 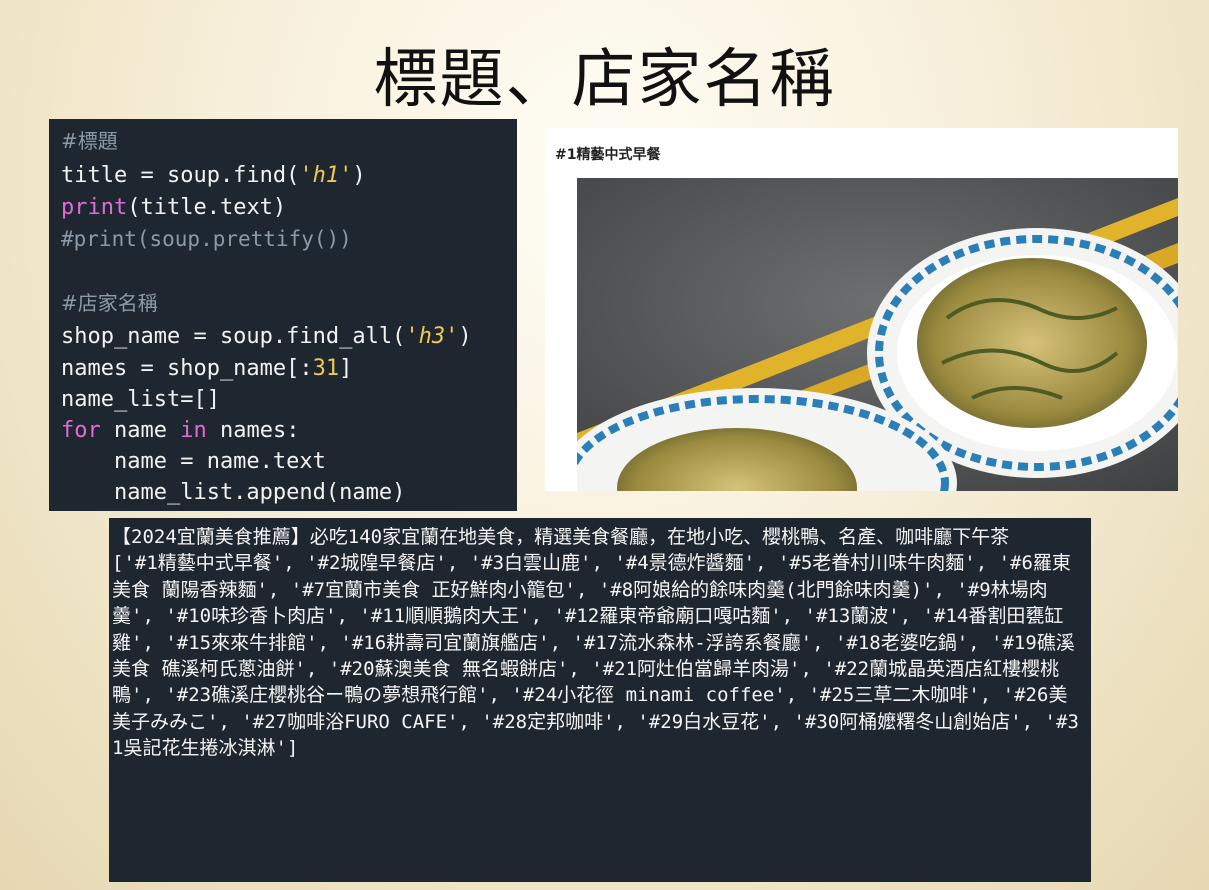 What do you see at coordinates (604, 80) in the screenshot?
I see `slide-title: 標題、店家名稱` at bounding box center [604, 80].